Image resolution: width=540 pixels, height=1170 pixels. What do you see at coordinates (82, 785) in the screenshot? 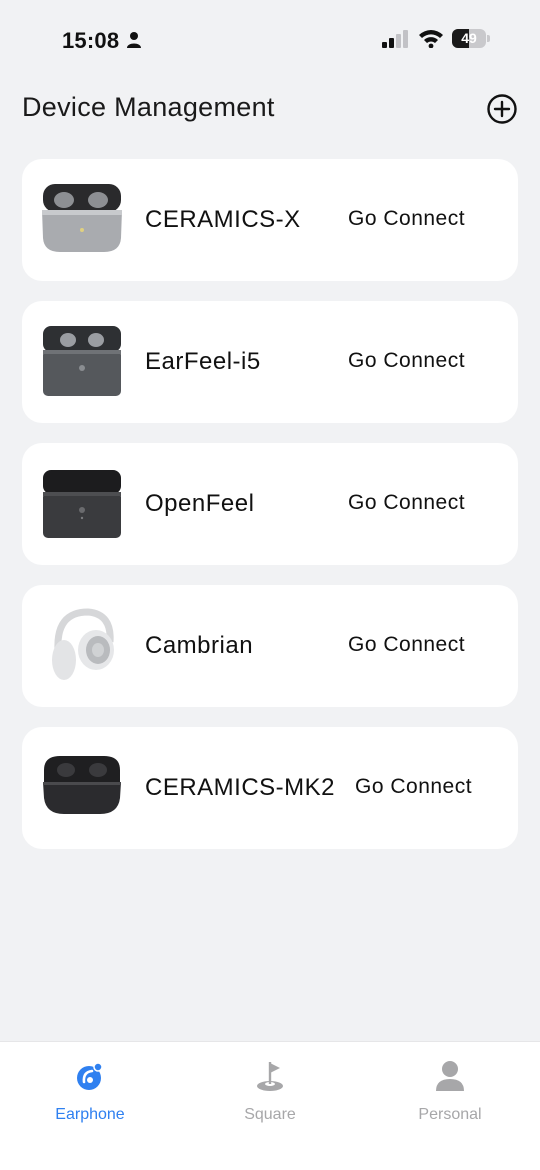
I see `earbuds-case-dark-round-image` at bounding box center [82, 785].